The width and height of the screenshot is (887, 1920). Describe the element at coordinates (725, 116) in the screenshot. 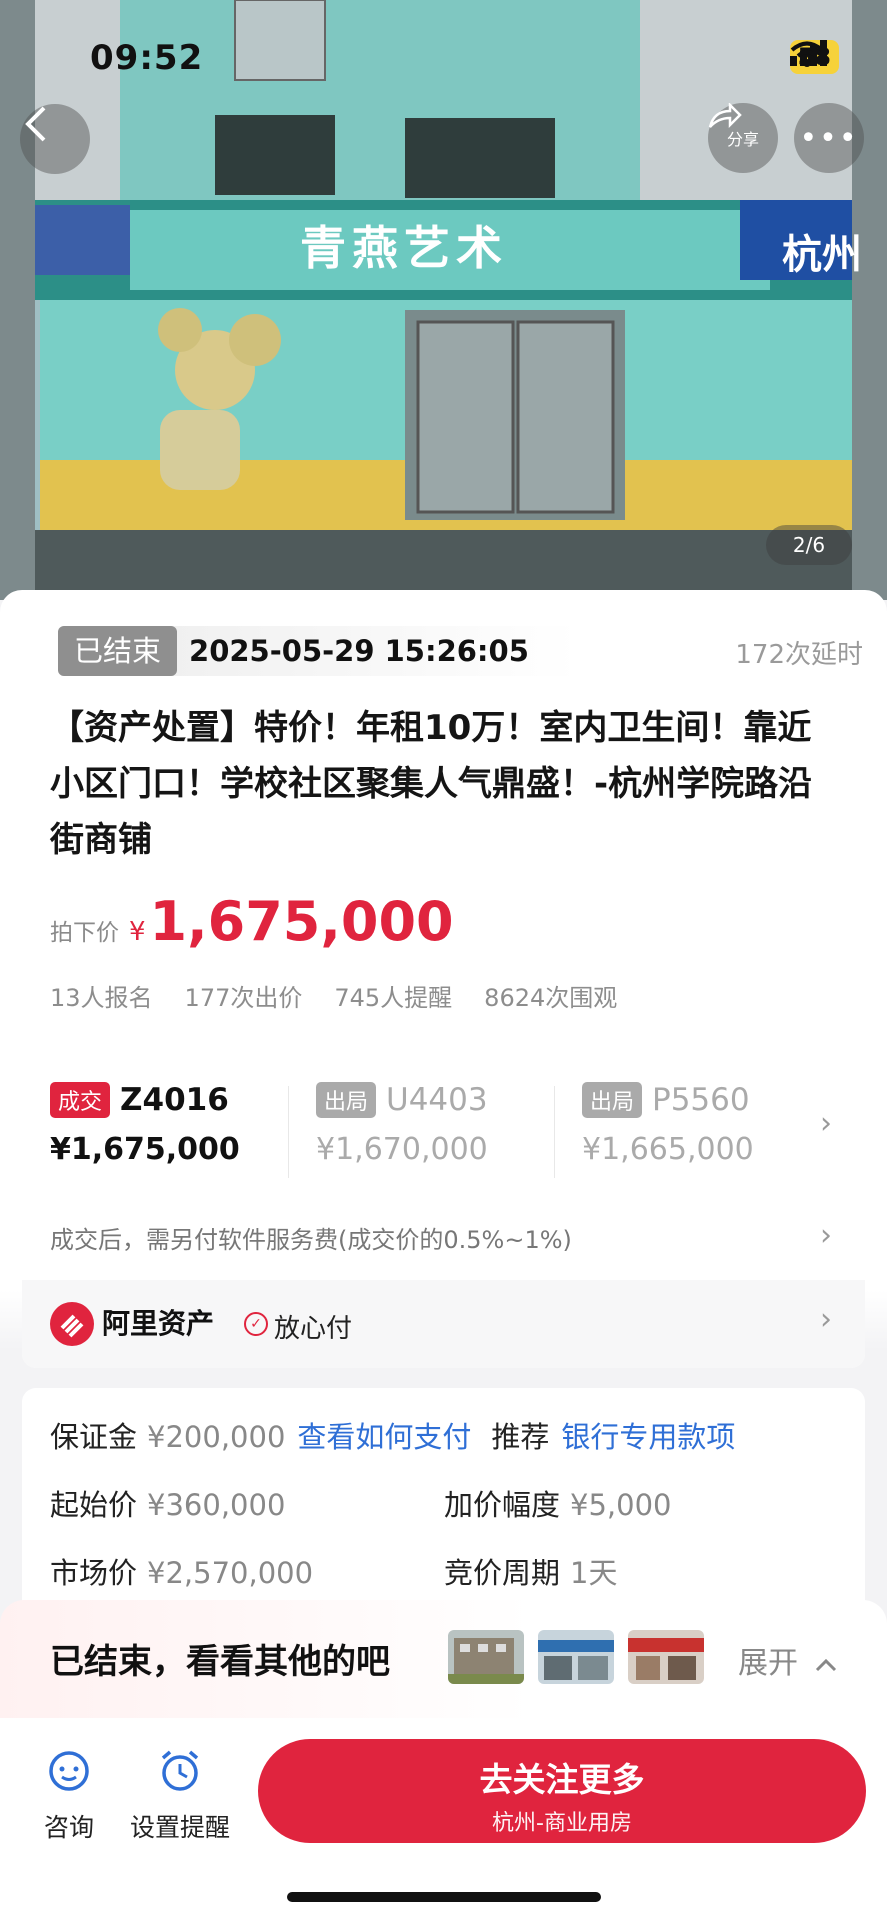

I see `share-icon` at that location.